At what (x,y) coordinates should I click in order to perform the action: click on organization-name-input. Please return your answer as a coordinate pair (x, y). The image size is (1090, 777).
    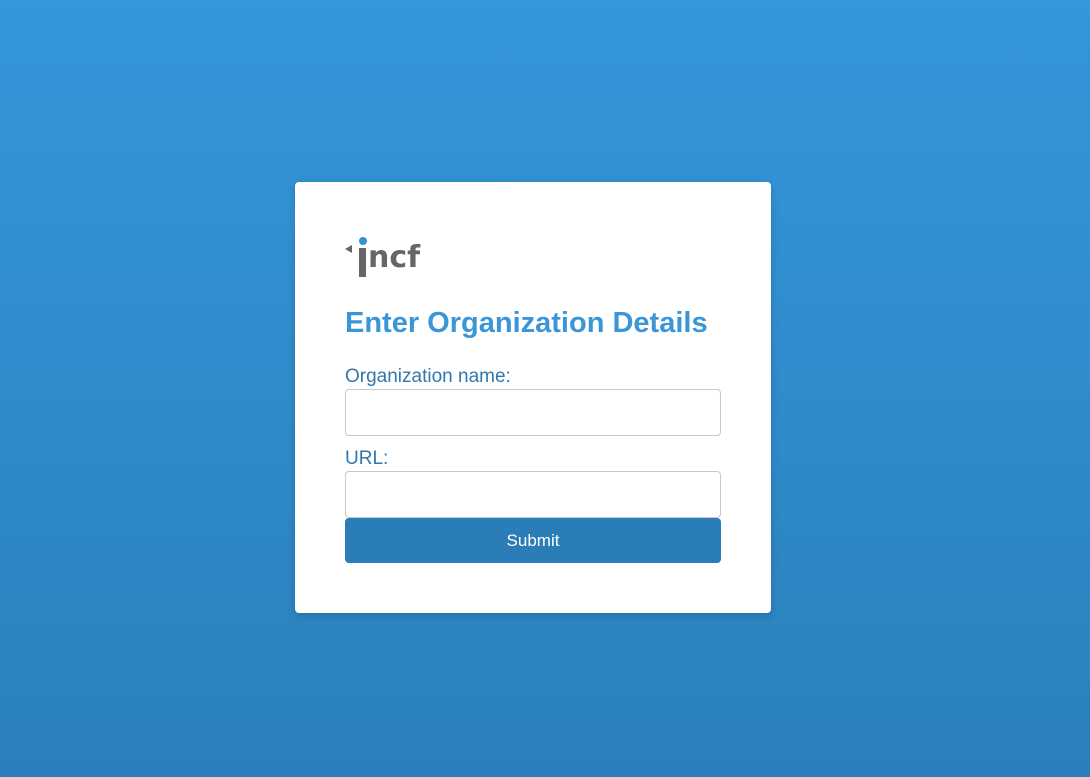
    Looking at the image, I should click on (533, 412).